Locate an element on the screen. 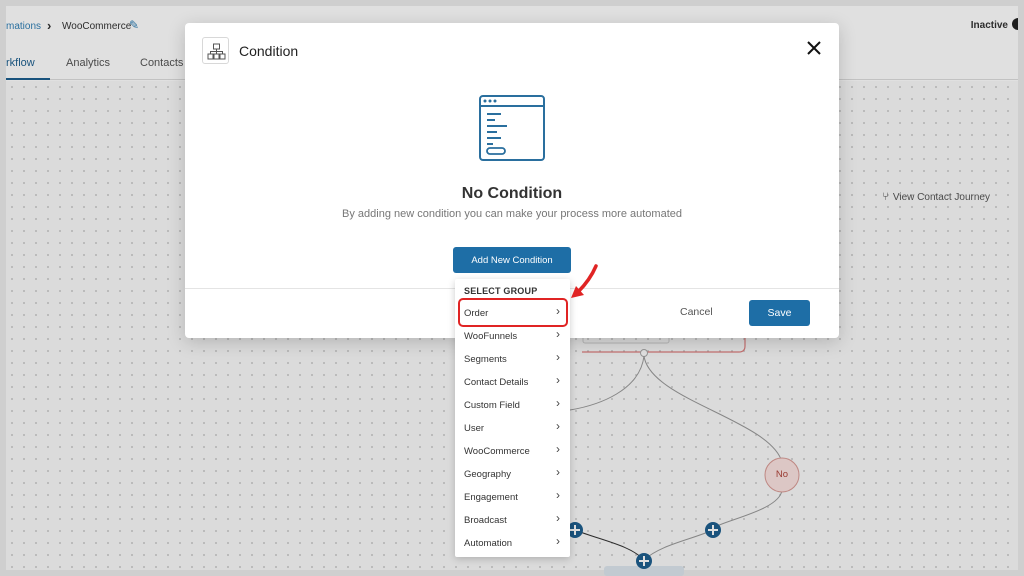 The height and width of the screenshot is (576, 1024). group-item-label: Automation is located at coordinates (488, 543).